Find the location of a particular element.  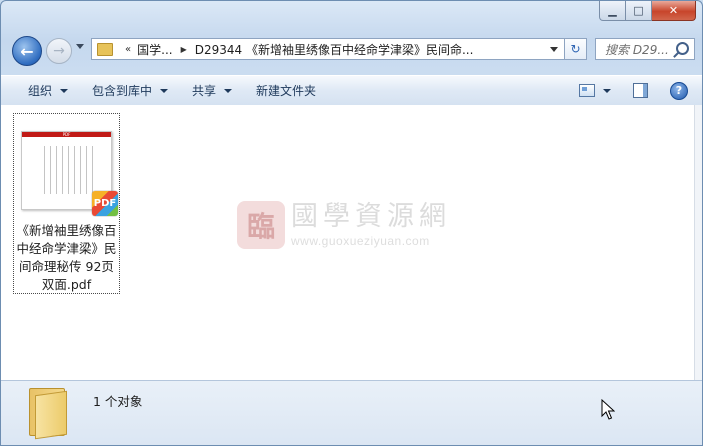

content-right-edge is located at coordinates (698, 242).